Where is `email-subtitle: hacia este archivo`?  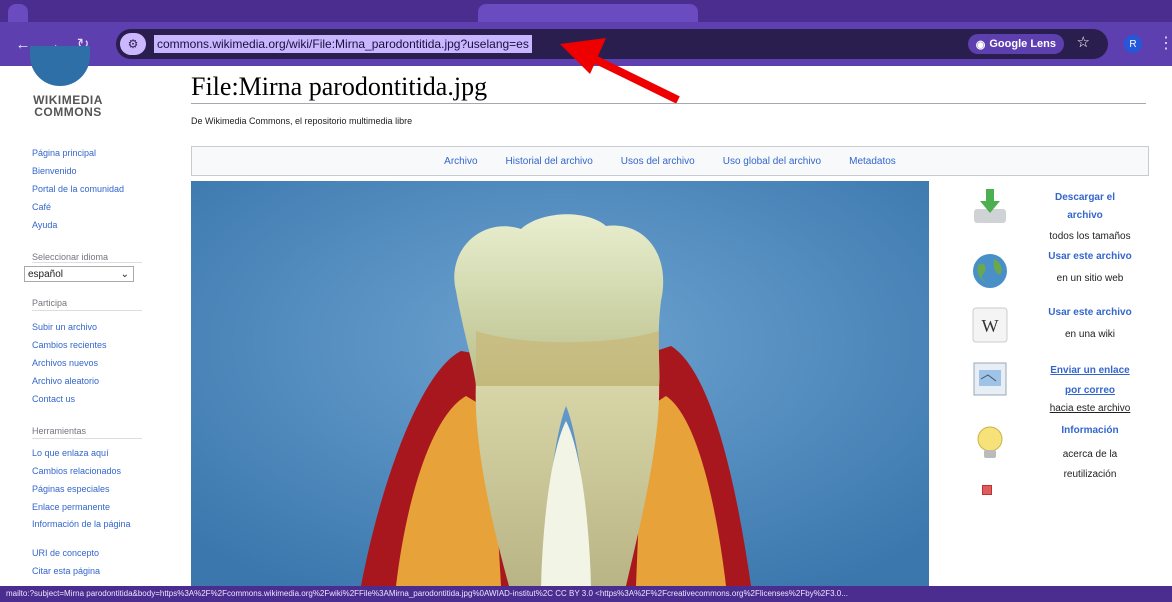
email-subtitle: hacia este archivo is located at coordinates (1090, 408).